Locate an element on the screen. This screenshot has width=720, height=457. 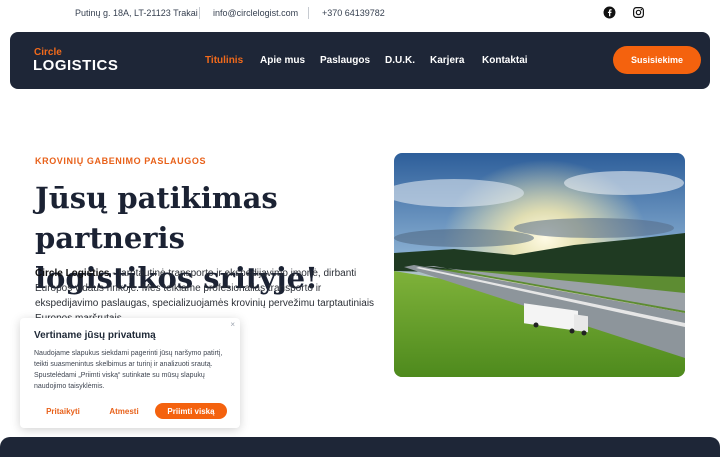
phone-link: +370 64139782 is located at coordinates (353, 13).